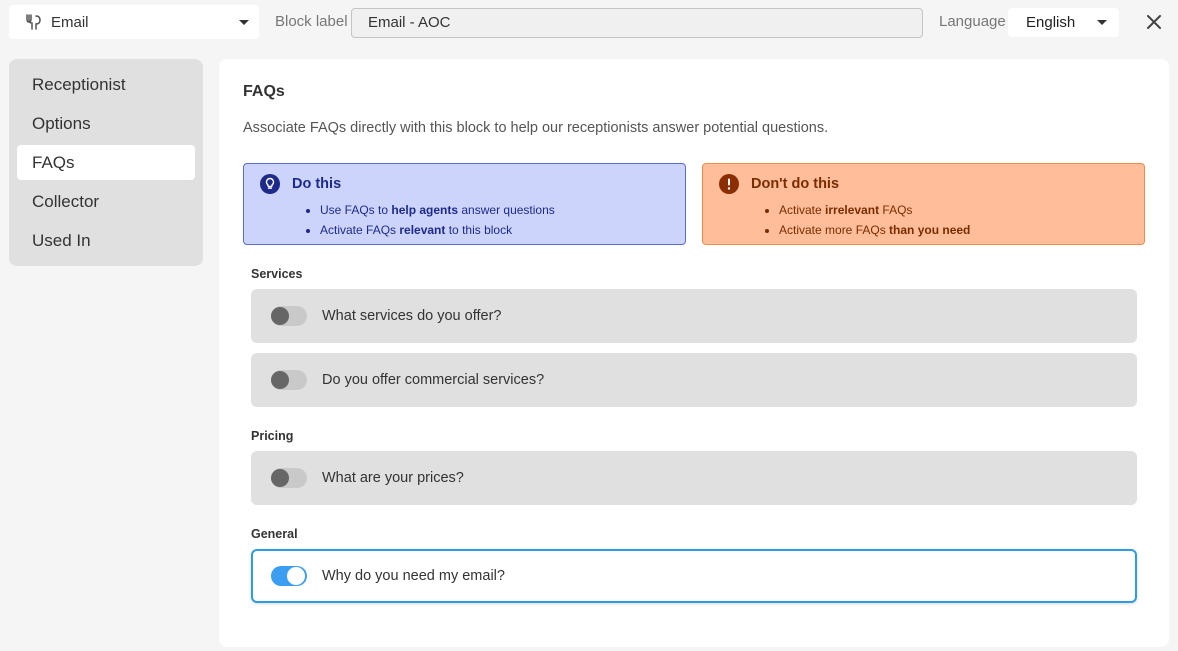  What do you see at coordinates (274, 534) in the screenshot?
I see `group-label-general: General` at bounding box center [274, 534].